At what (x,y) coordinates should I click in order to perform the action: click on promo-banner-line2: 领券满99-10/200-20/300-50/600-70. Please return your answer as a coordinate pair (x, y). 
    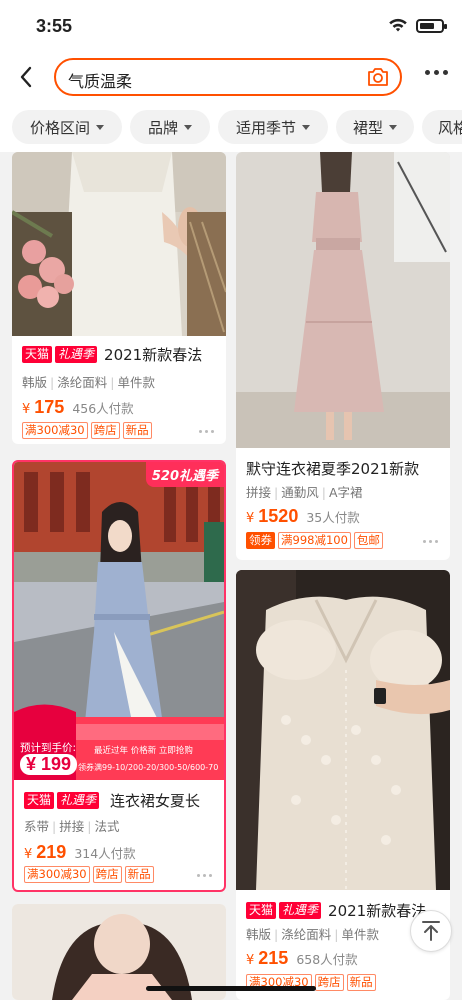
    Looking at the image, I should click on (148, 767).